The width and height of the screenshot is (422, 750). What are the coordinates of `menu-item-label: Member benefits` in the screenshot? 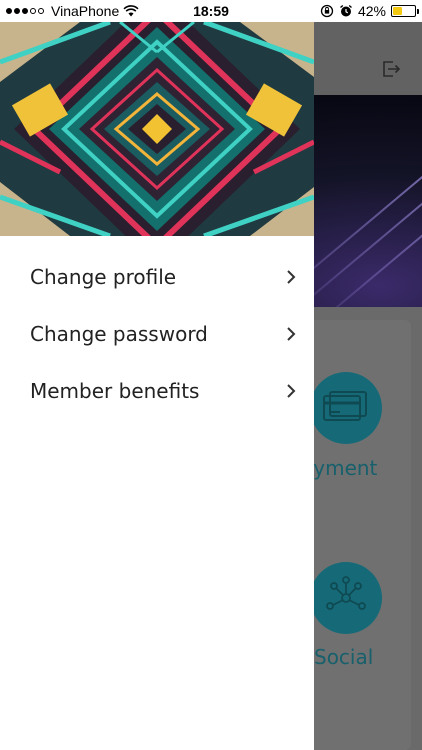 It's located at (115, 390).